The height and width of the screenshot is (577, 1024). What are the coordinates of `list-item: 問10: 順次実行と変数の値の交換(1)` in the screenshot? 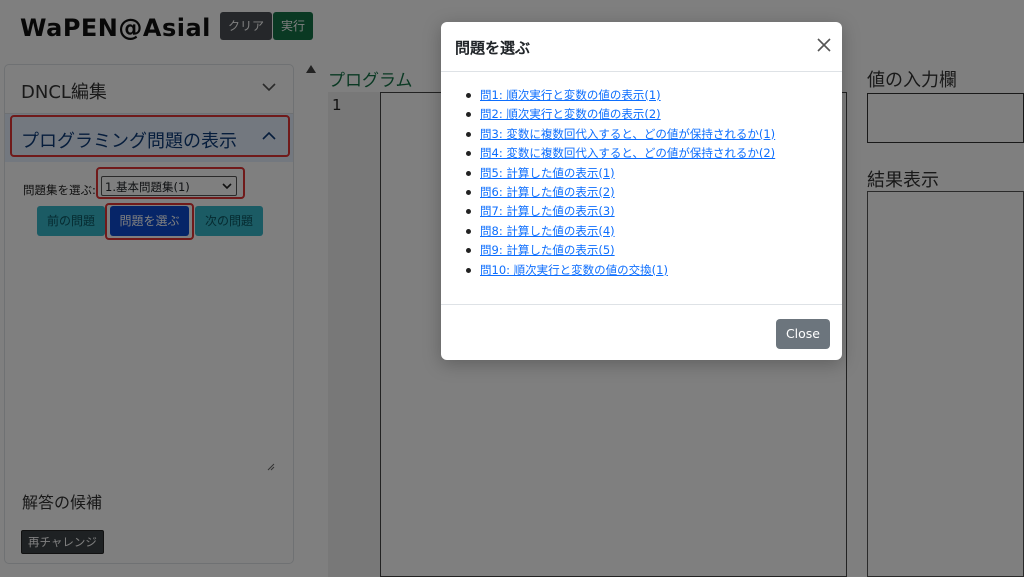 It's located at (641, 270).